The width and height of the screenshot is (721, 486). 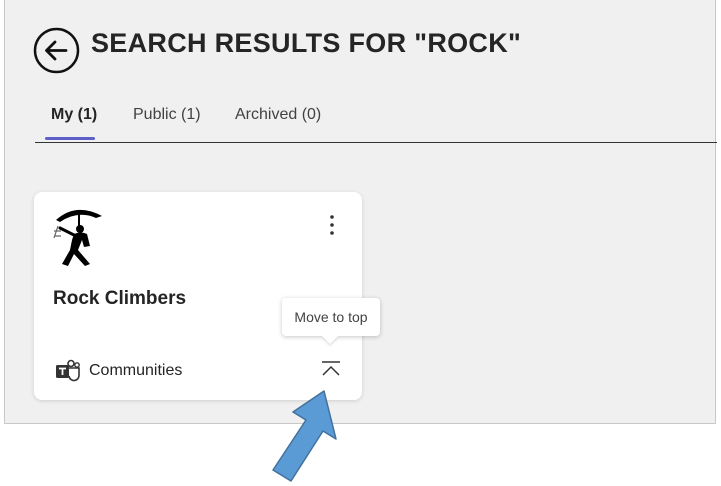 I want to click on teams-icon, so click(x=68, y=370).